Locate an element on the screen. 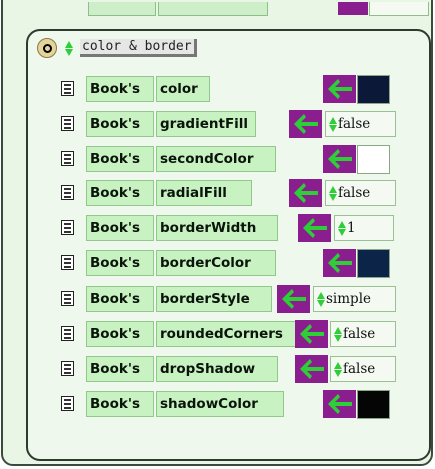 The image size is (435, 469). slot-row-color: Book's color is located at coordinates (245, 89).